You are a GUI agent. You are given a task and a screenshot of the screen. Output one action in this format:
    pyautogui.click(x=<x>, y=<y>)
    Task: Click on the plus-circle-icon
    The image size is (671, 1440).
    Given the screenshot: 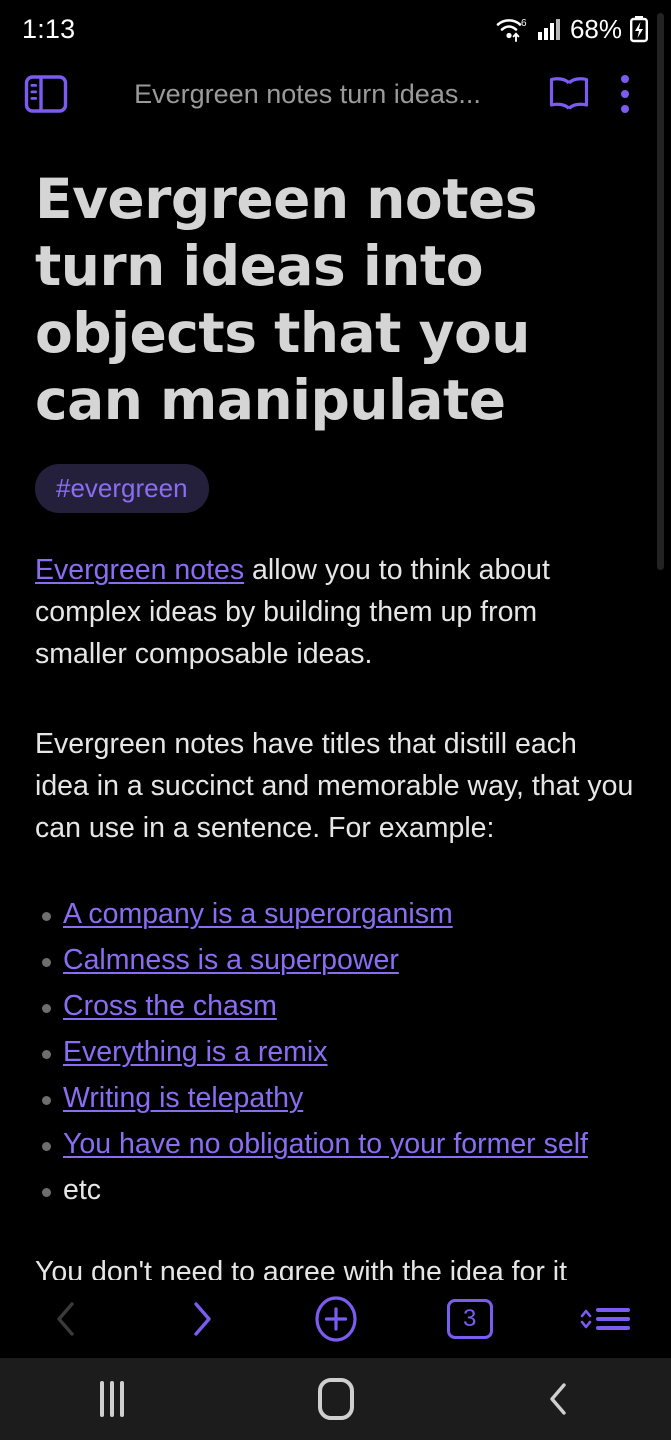 What is the action you would take?
    pyautogui.click(x=335, y=1319)
    